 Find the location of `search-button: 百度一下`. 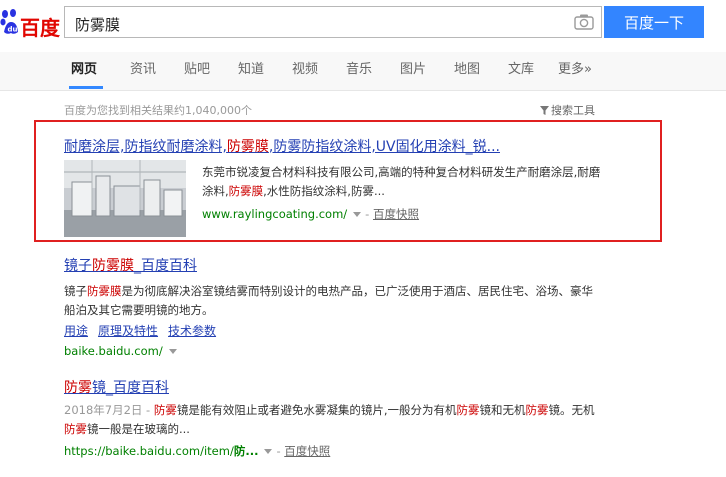

search-button: 百度一下 is located at coordinates (654, 22).